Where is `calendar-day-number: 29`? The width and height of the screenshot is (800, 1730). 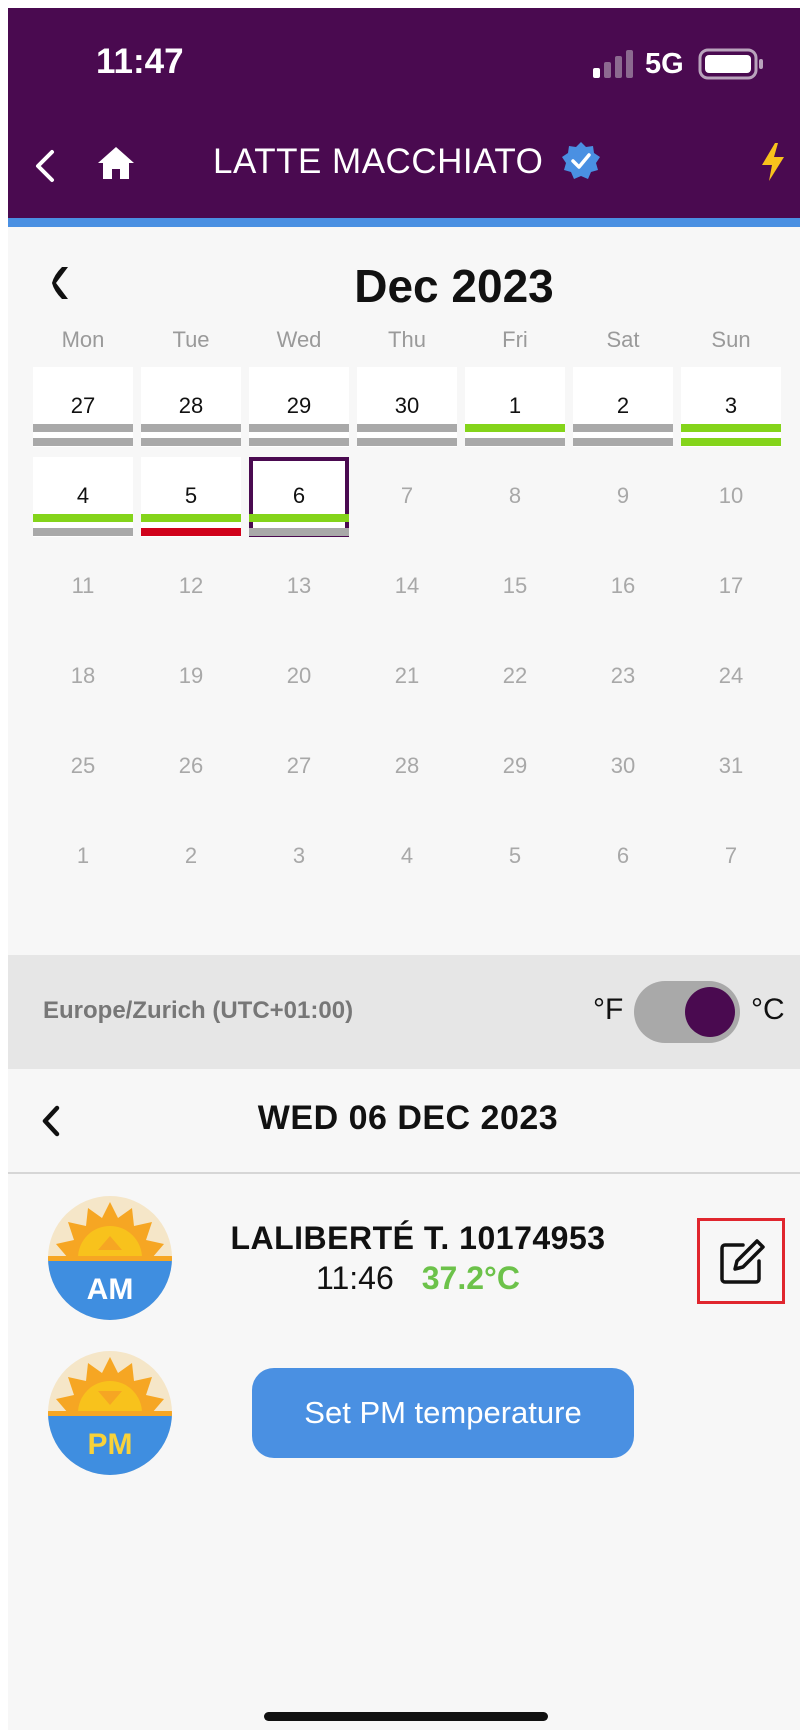
calendar-day-number: 29 is located at coordinates (299, 405).